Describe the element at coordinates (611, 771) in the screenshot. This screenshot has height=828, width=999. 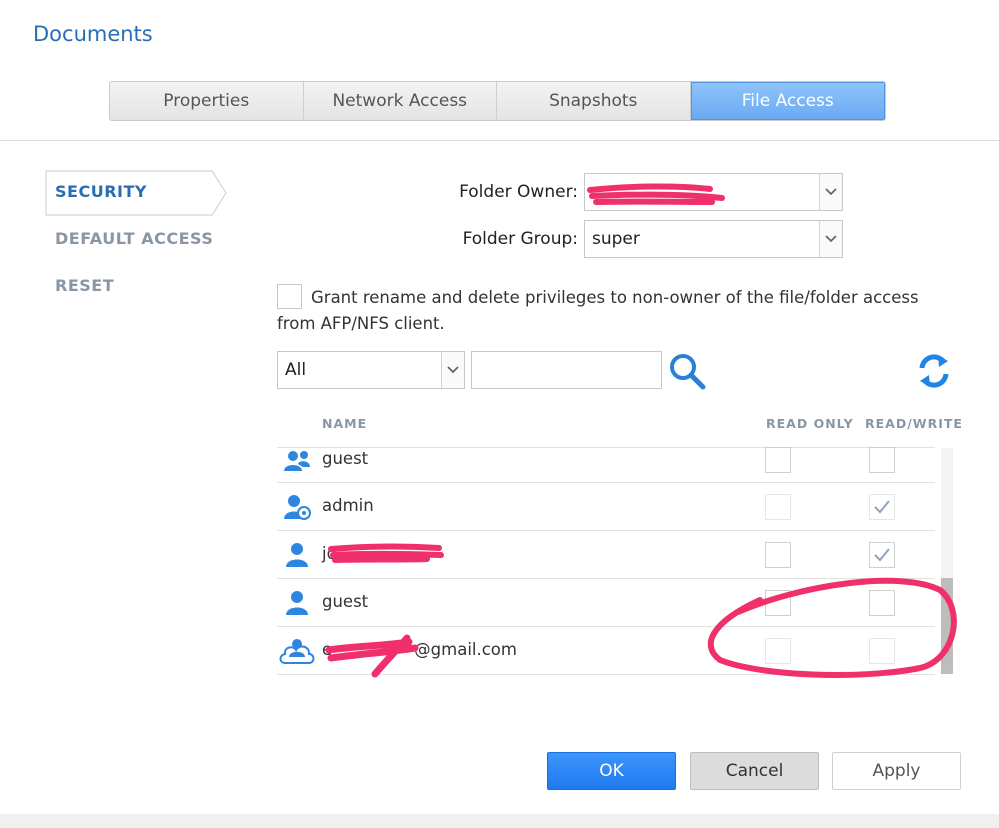
I see `ok-button: OK` at that location.